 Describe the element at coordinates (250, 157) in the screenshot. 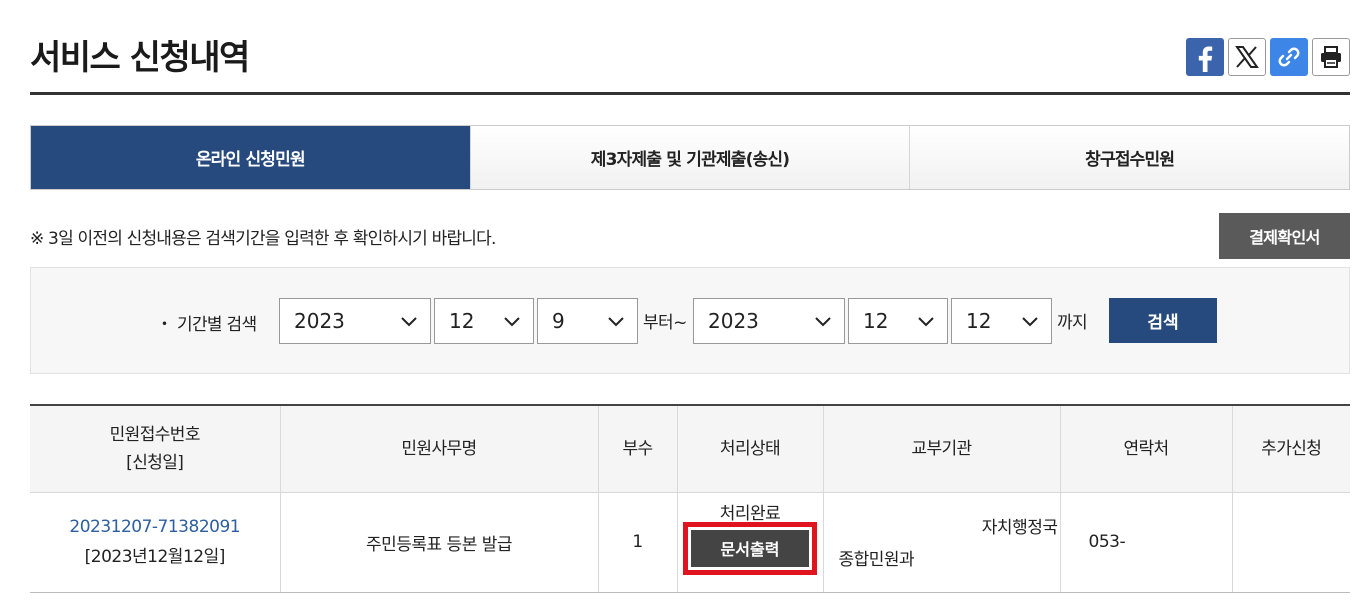

I see `tab-online-application: 온라인 신청민원` at that location.